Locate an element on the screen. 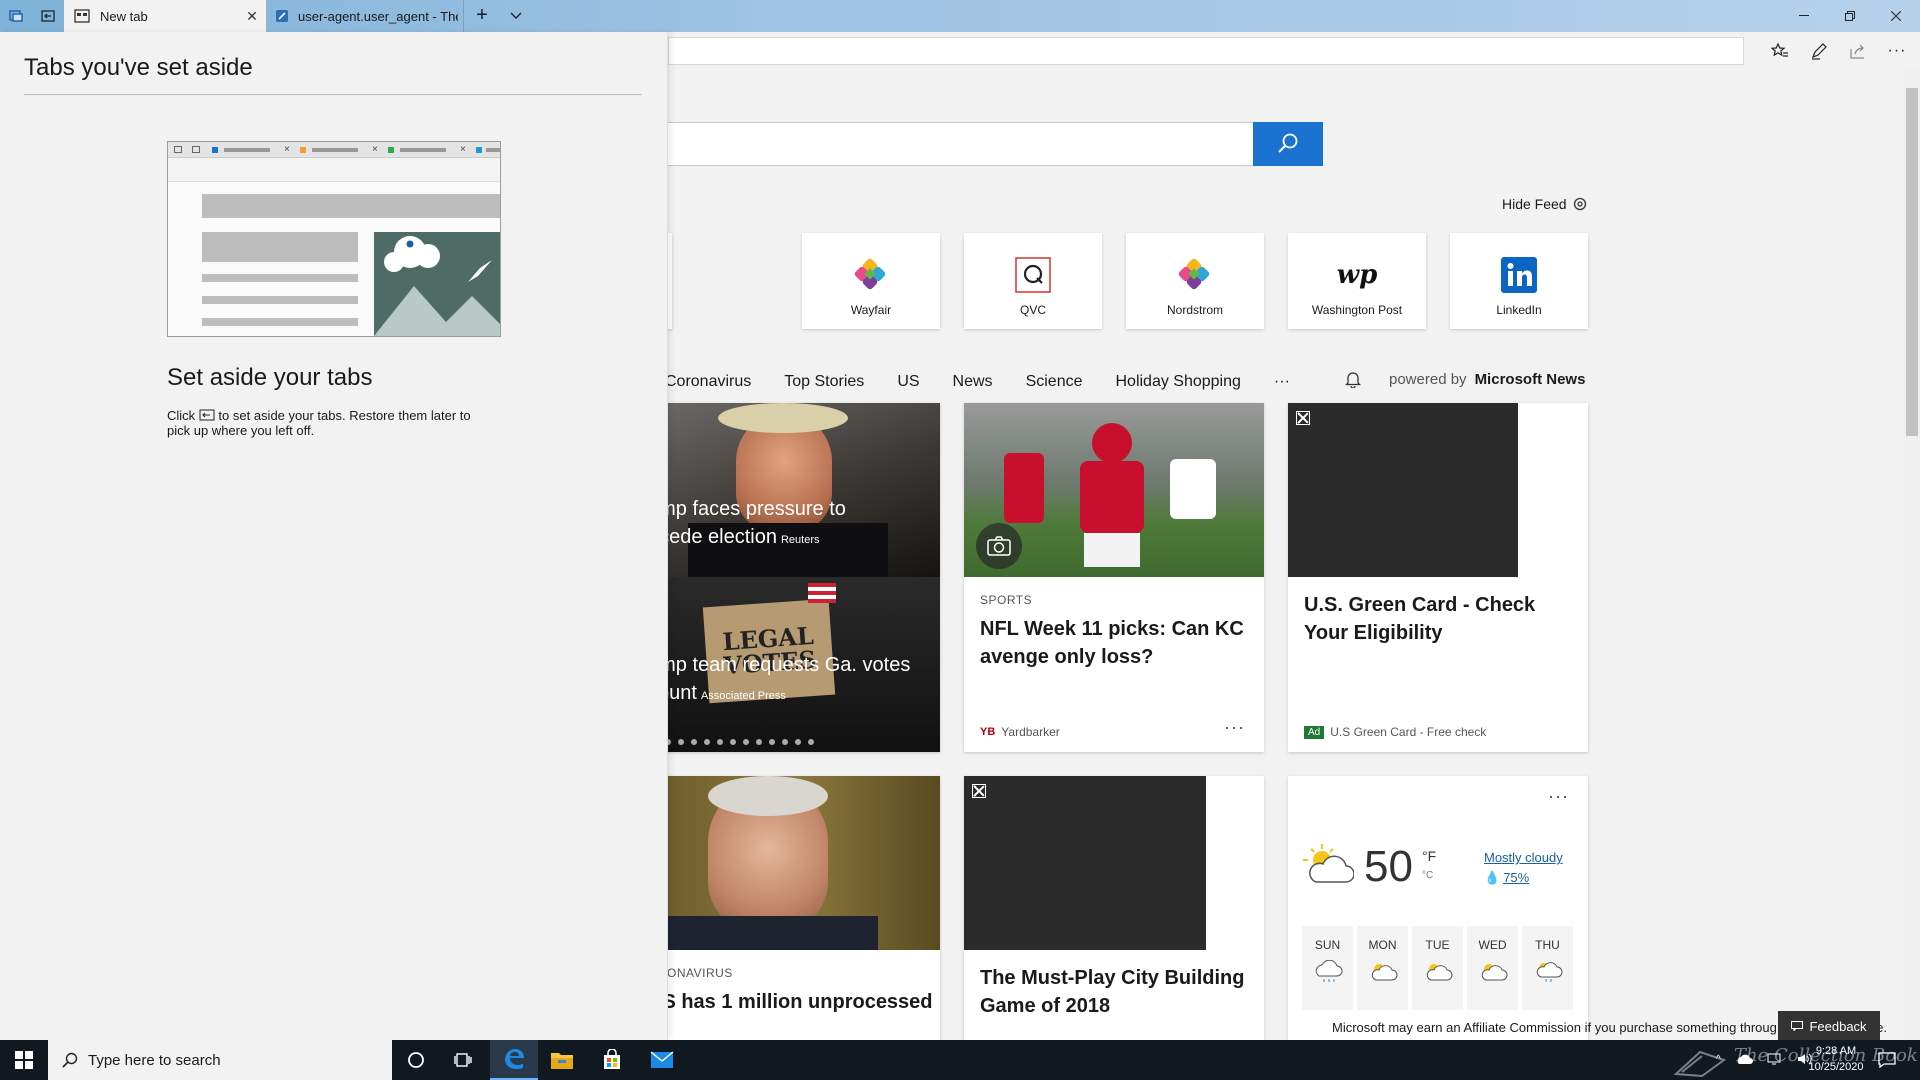  address-bar is located at coordinates (1206, 51).